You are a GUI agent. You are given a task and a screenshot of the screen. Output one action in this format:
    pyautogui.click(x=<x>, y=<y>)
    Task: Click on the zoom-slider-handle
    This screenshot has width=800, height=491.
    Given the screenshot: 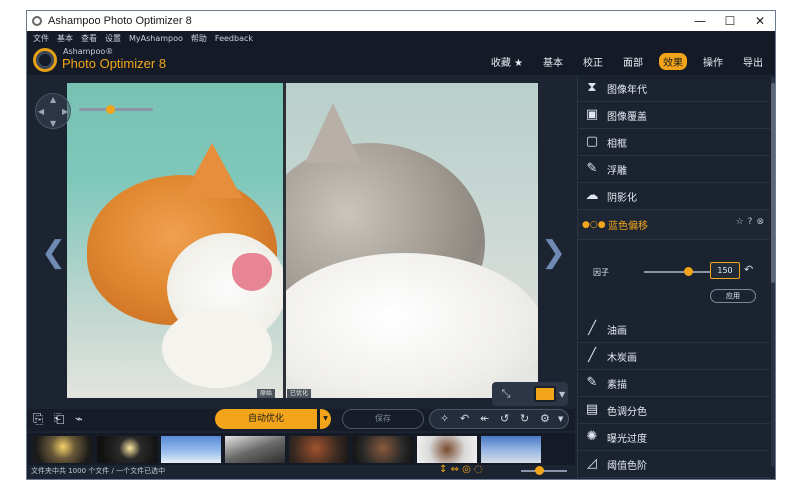 What is the action you would take?
    pyautogui.click(x=110, y=109)
    